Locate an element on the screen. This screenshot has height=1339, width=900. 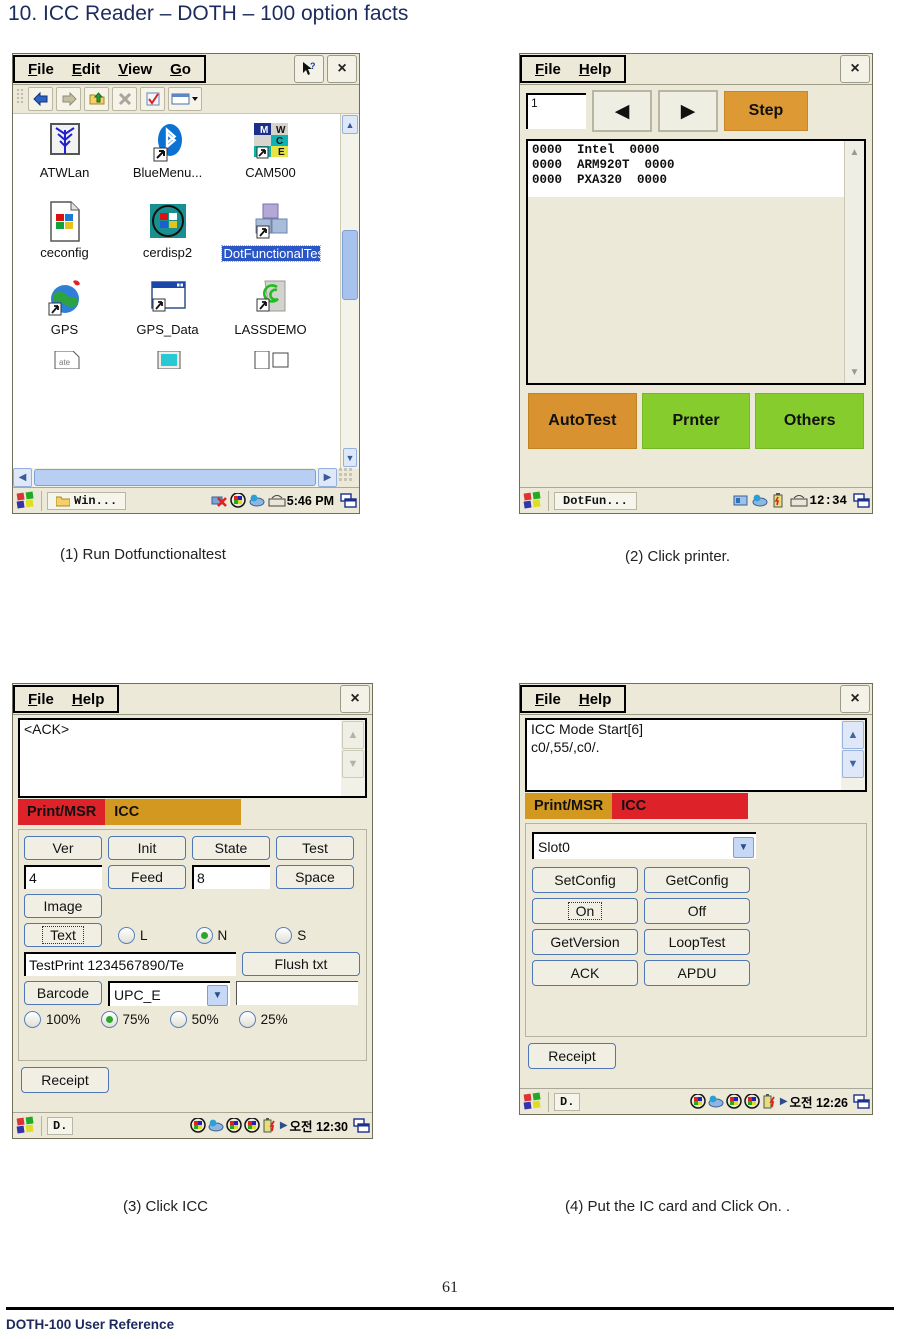
test-button: Test is located at coordinates (315, 848).